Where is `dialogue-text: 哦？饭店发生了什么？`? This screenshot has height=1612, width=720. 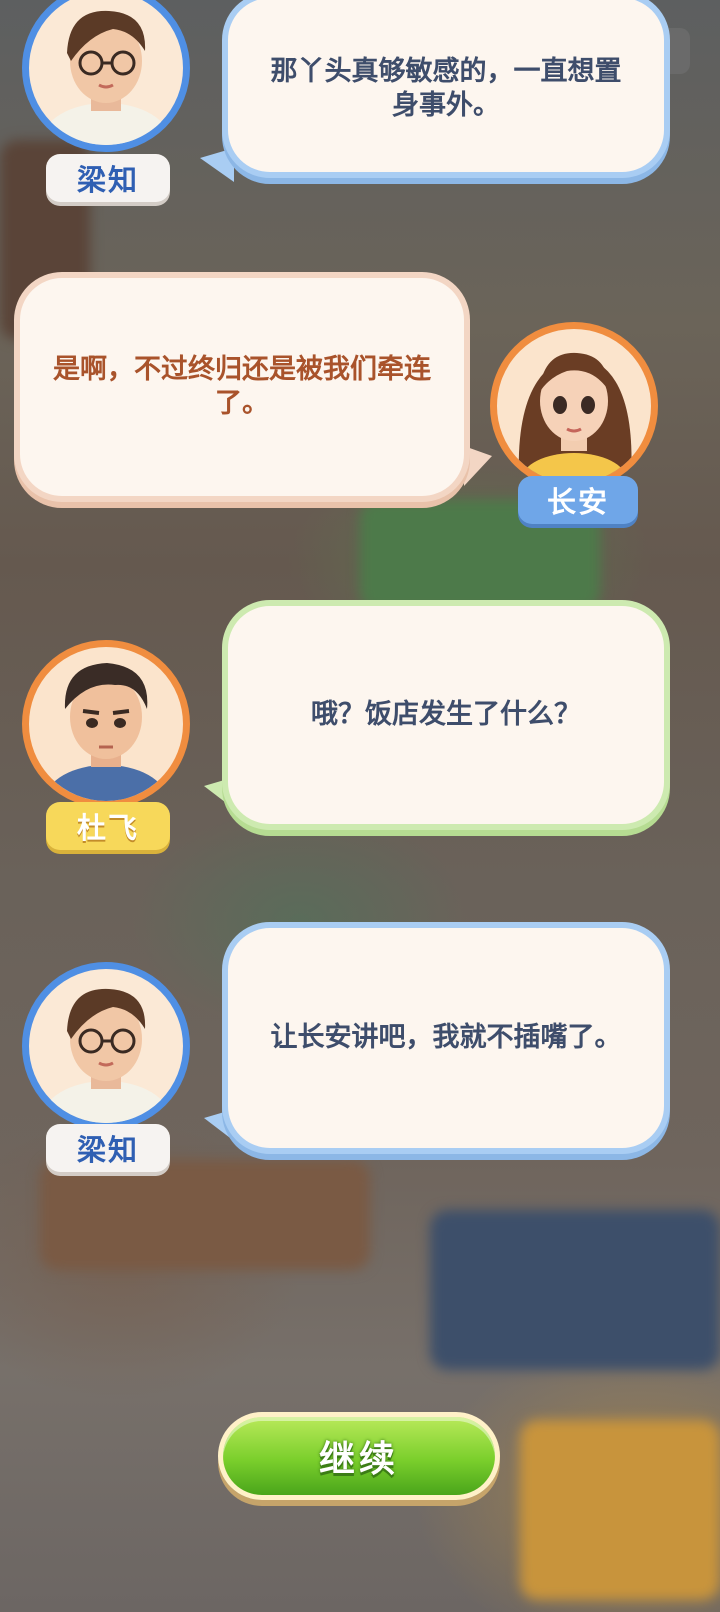 dialogue-text: 哦？饭店发生了什么？ is located at coordinates (446, 714).